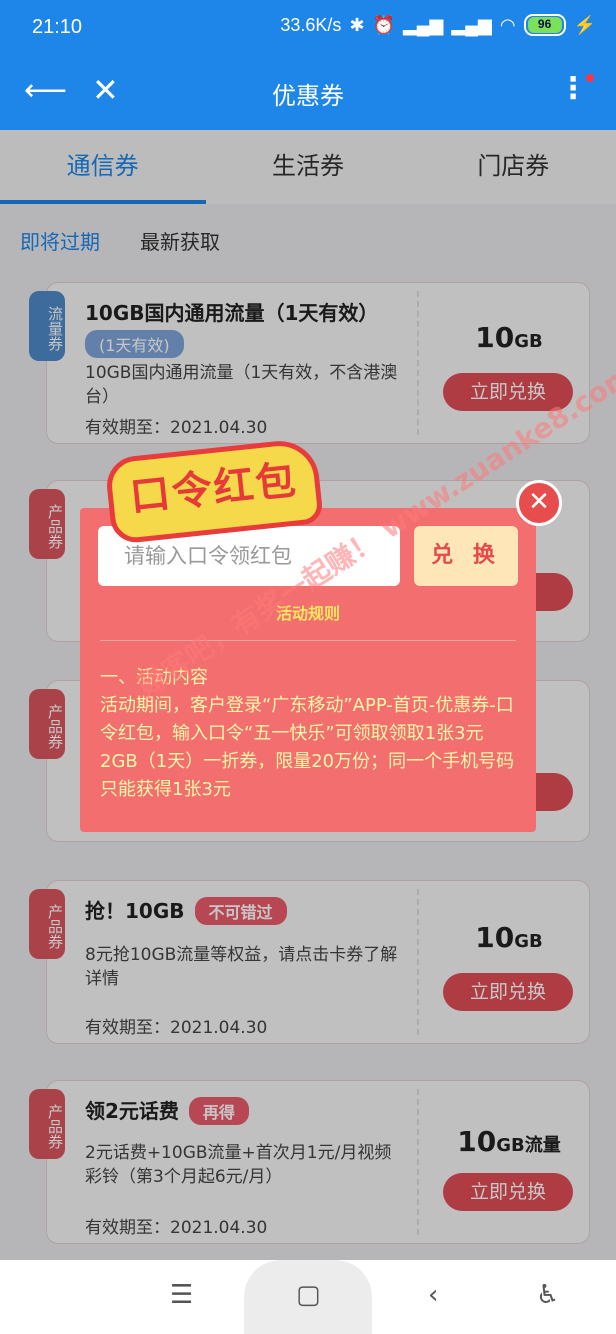  I want to click on system-nav-bar: ☰ ▢ ‹ ♿, so click(308, 1297).